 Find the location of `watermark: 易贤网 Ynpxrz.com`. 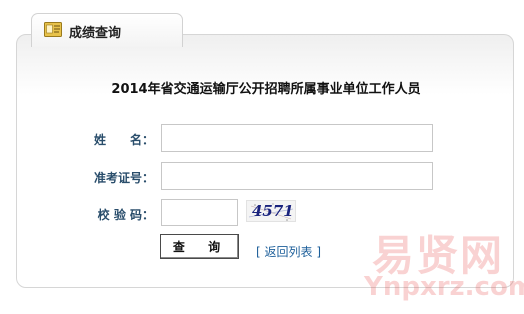

watermark: 易贤网 Ynpxrz.com is located at coordinates (442, 266).